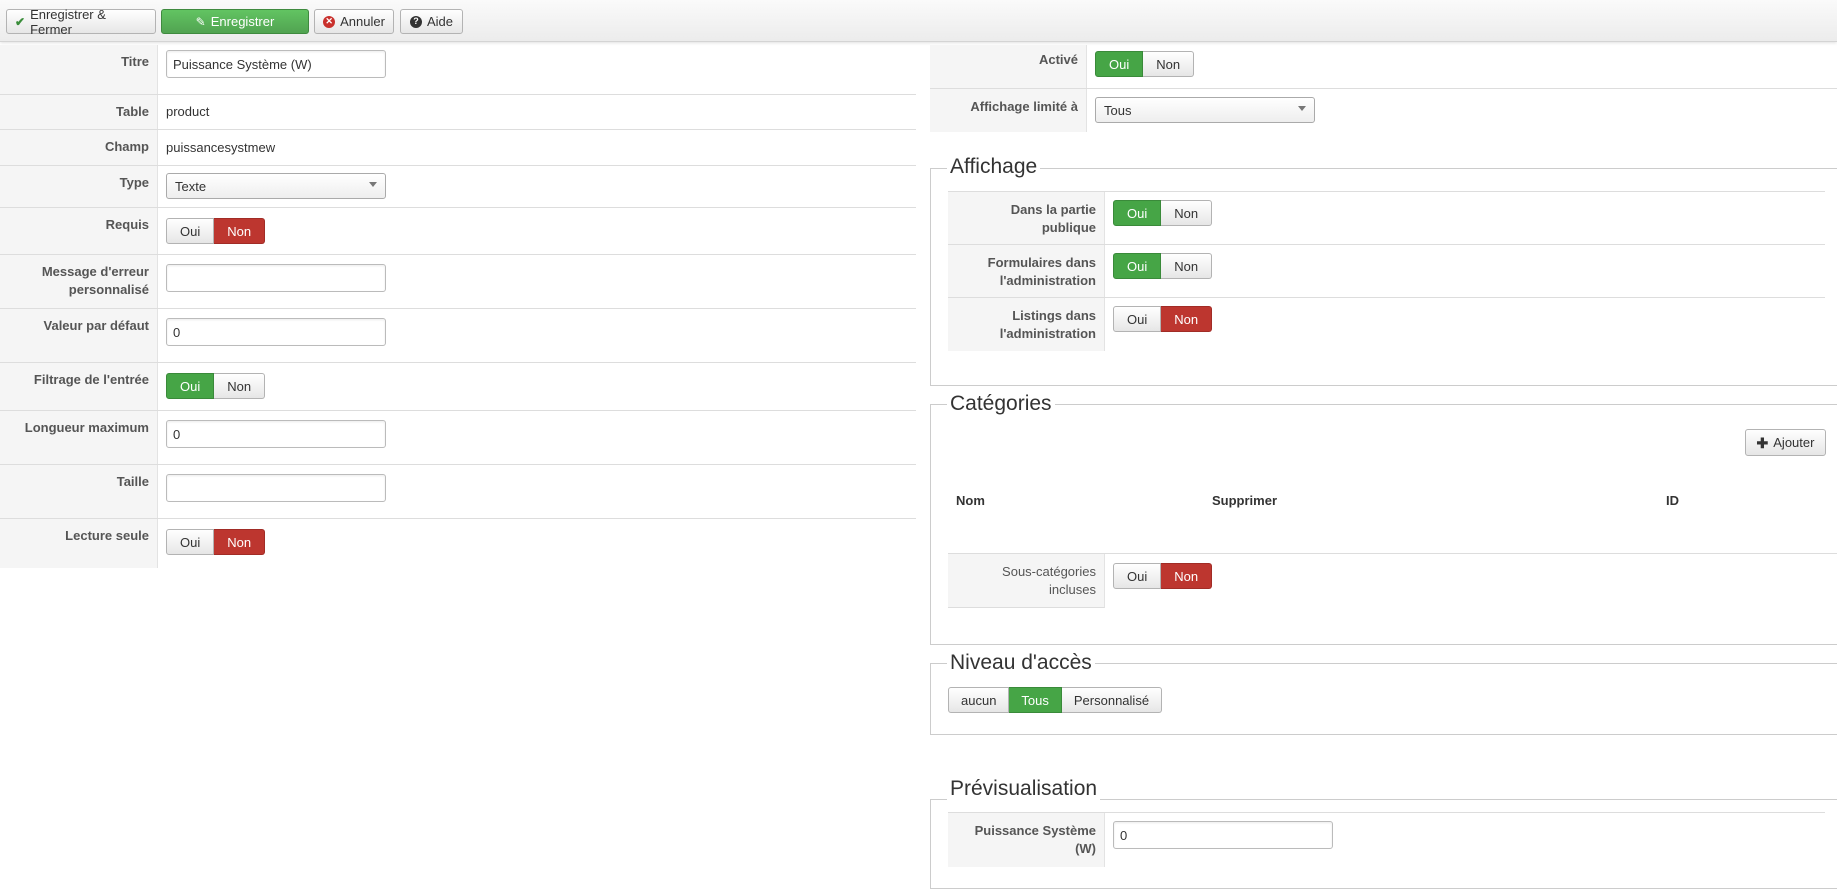 The height and width of the screenshot is (889, 1837). Describe the element at coordinates (276, 186) in the screenshot. I see `type-select: Texte` at that location.